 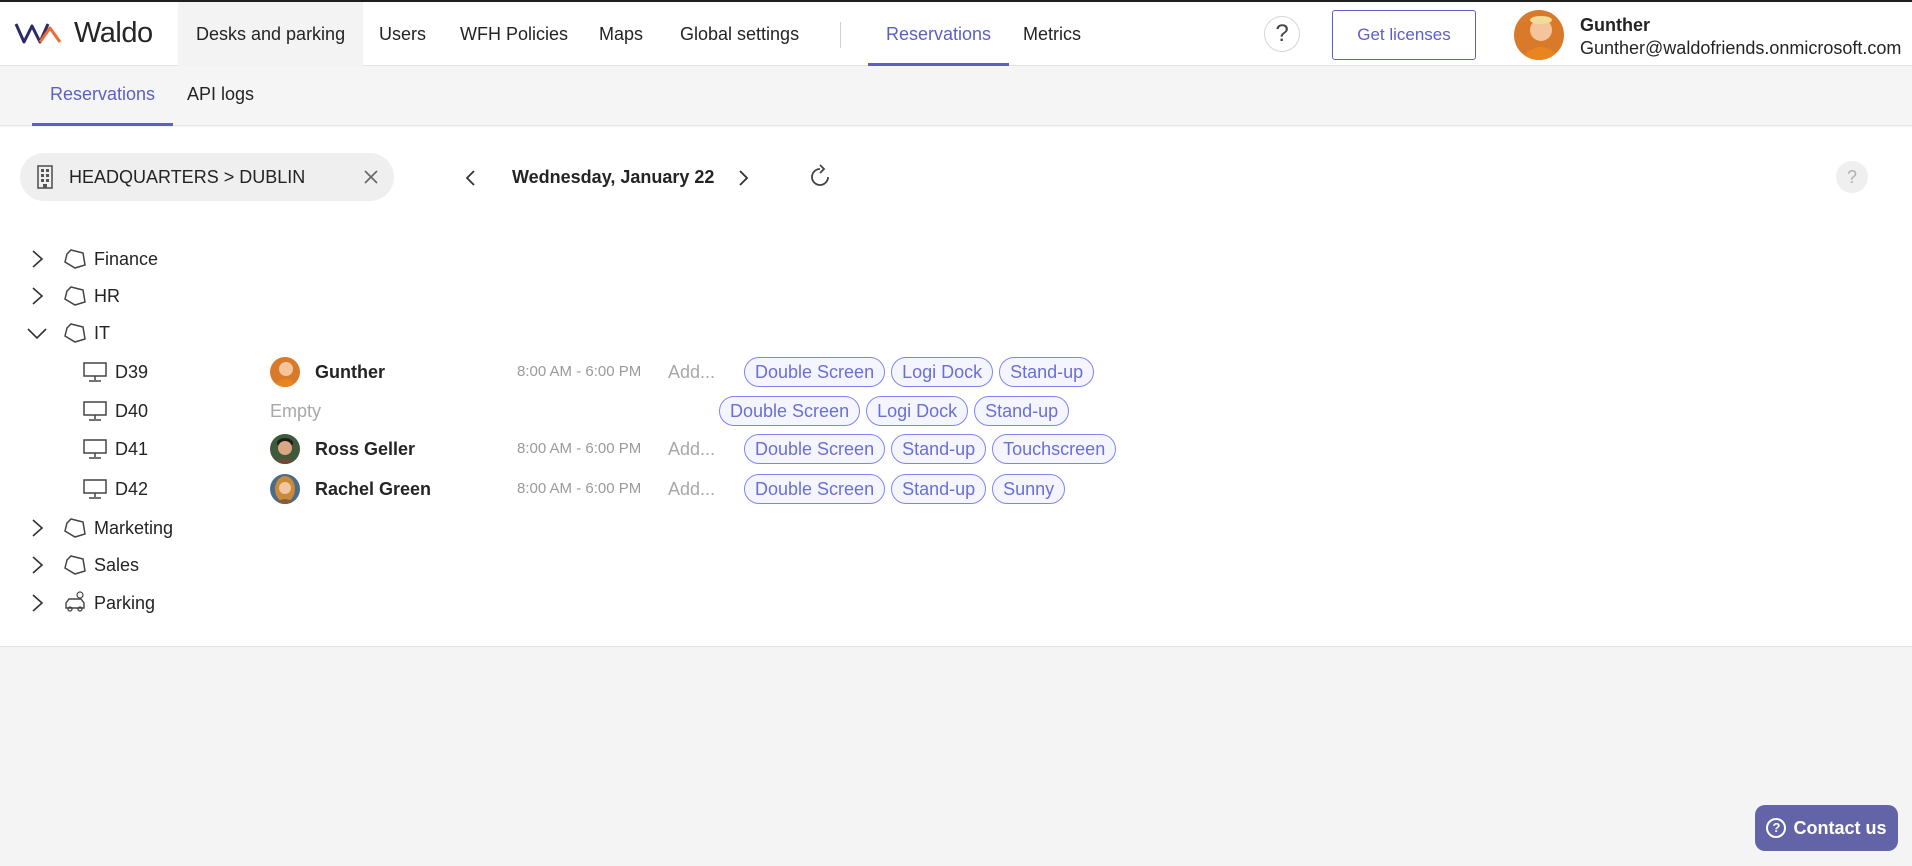 I want to click on nav-global-settings: Global settings, so click(x=739, y=34).